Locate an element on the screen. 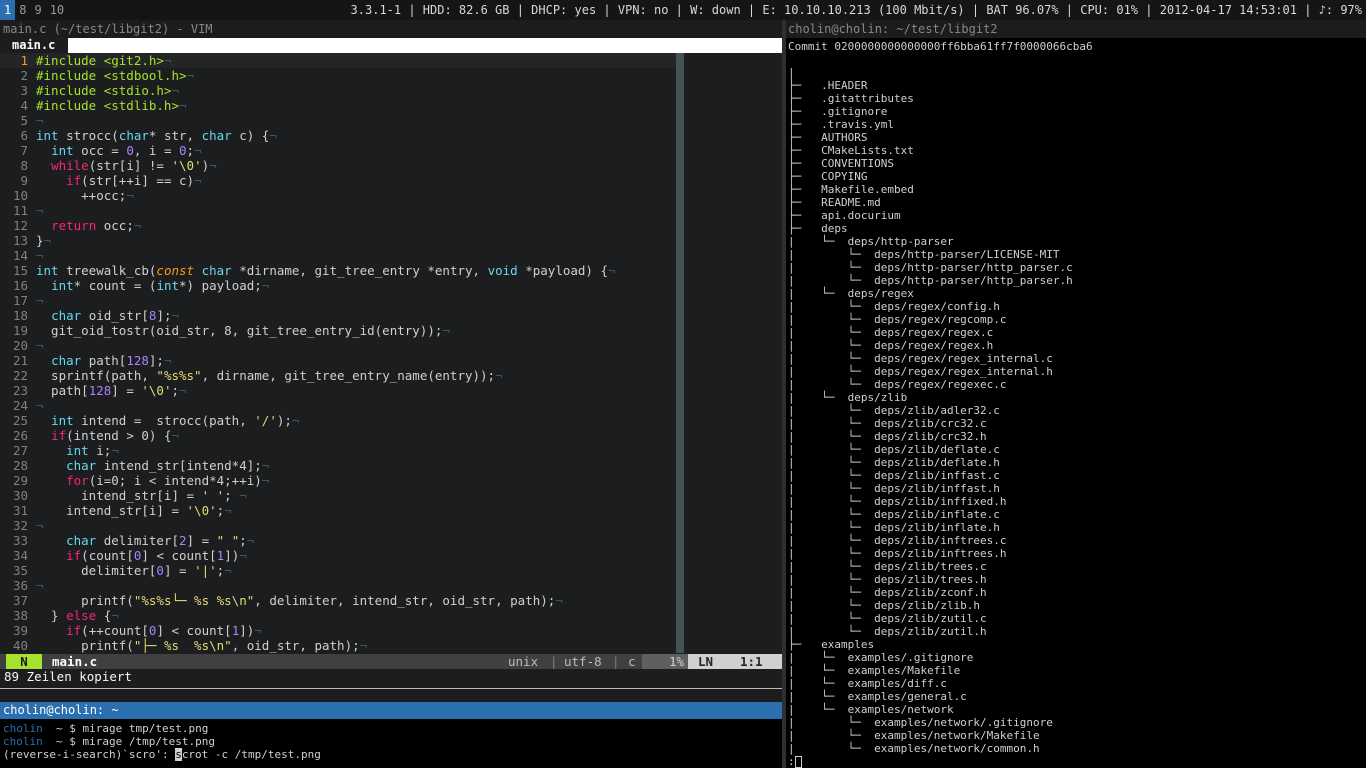 Image resolution: width=1366 pixels, height=768 pixels. code-line: 36 ¬ is located at coordinates (338, 585).